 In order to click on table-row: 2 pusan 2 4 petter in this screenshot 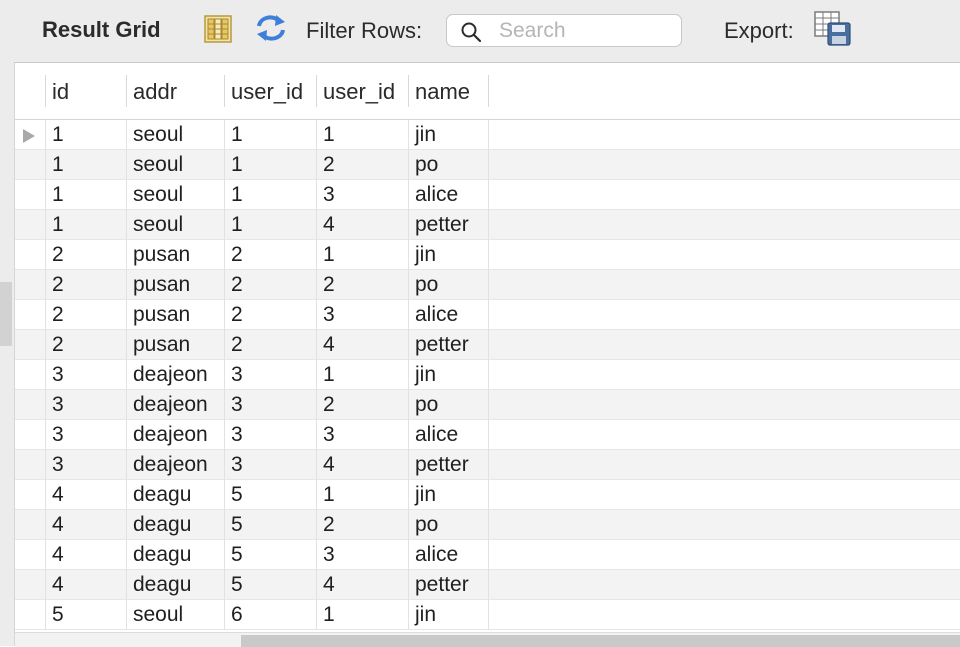, I will do `click(487, 345)`.